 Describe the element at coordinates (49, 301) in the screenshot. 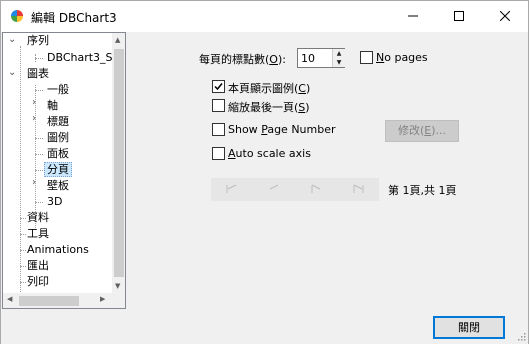

I see `horizontal-scroll-thumb` at that location.